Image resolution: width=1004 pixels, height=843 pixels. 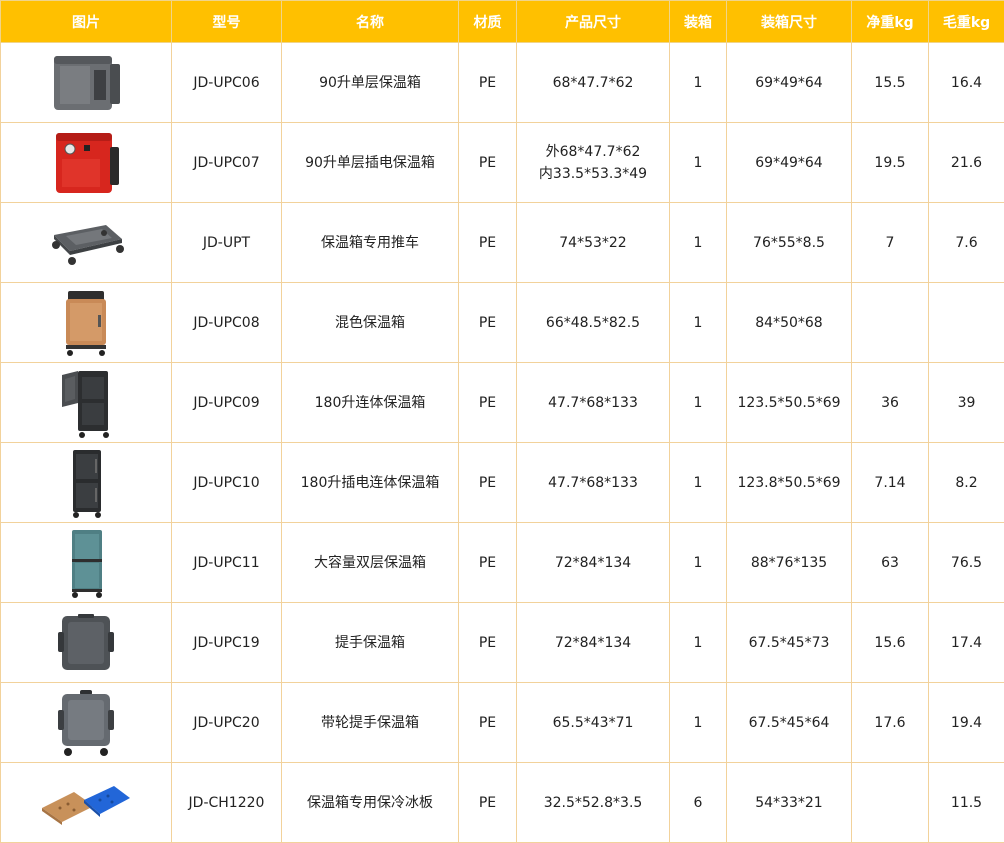 What do you see at coordinates (789, 403) in the screenshot?
I see `carton-size-cell: 123.5*50.5*69` at bounding box center [789, 403].